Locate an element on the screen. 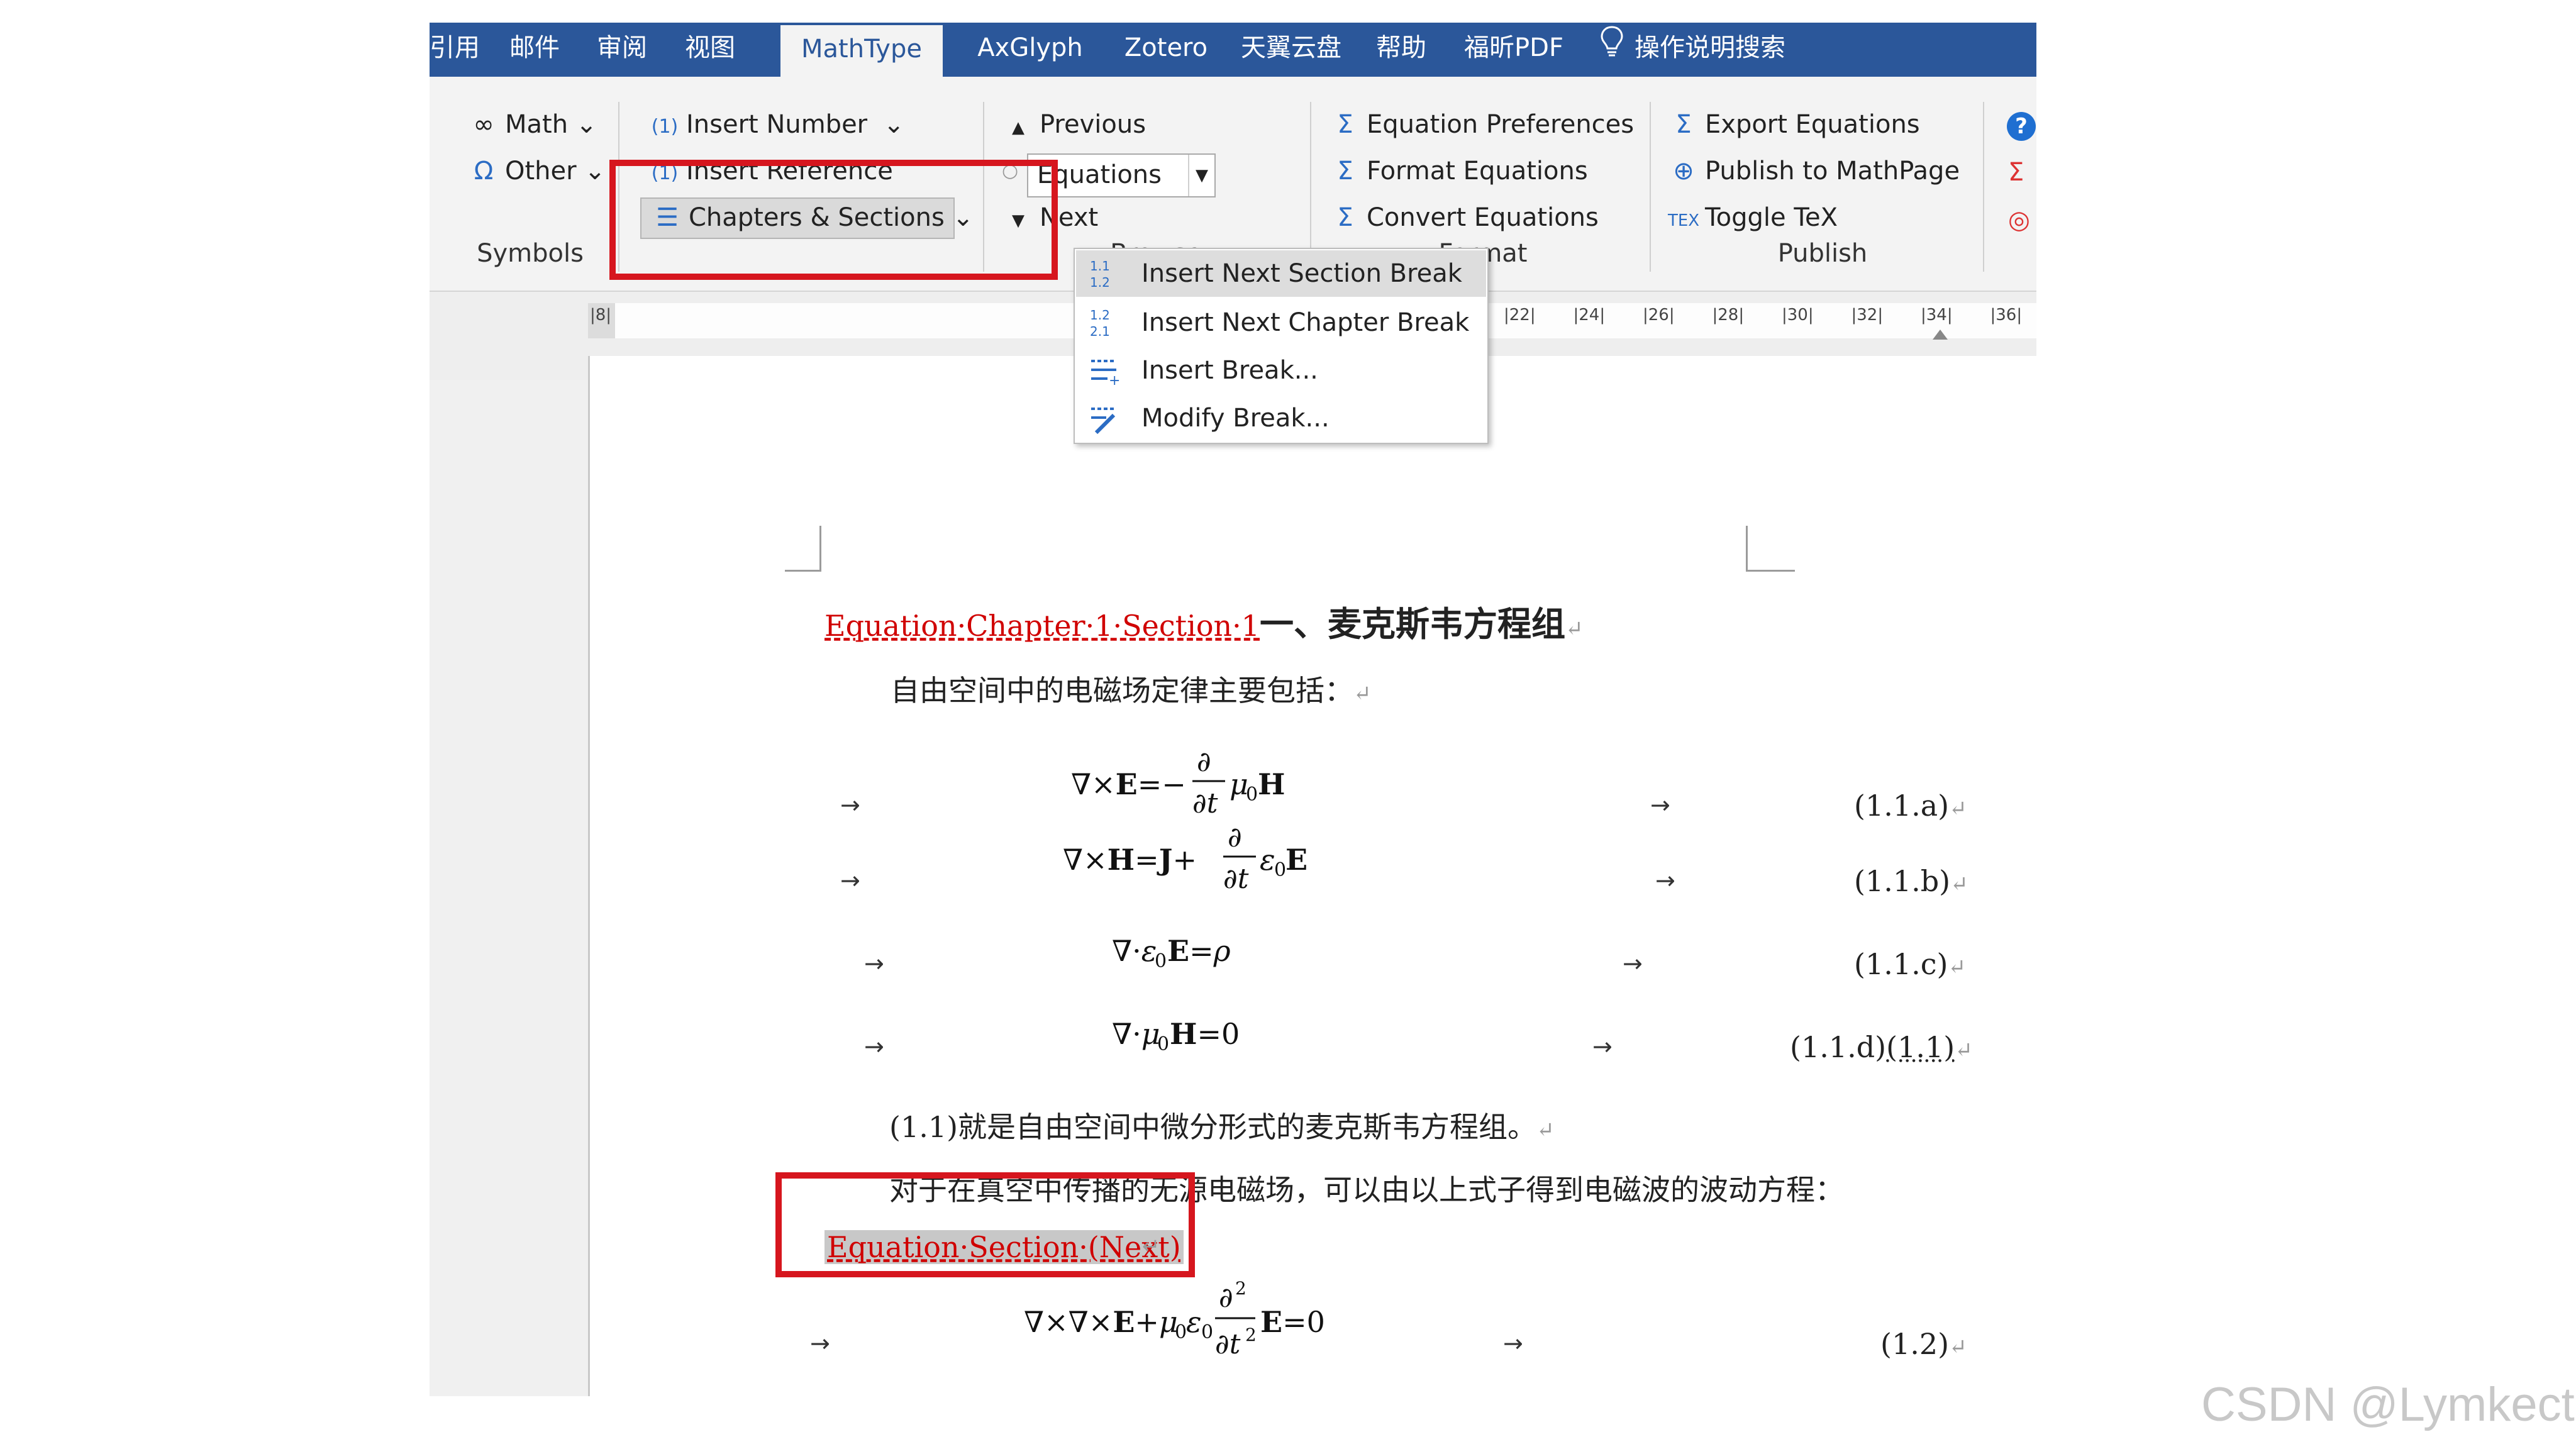 Image resolution: width=2576 pixels, height=1449 pixels. tab-zotero: Zotero is located at coordinates (1166, 50).